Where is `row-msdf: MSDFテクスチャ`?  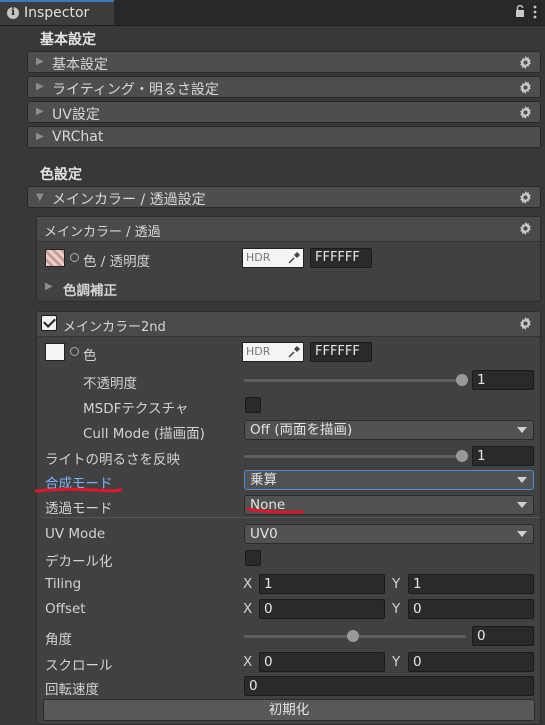
row-msdf: MSDFテクスチャ is located at coordinates (288, 405).